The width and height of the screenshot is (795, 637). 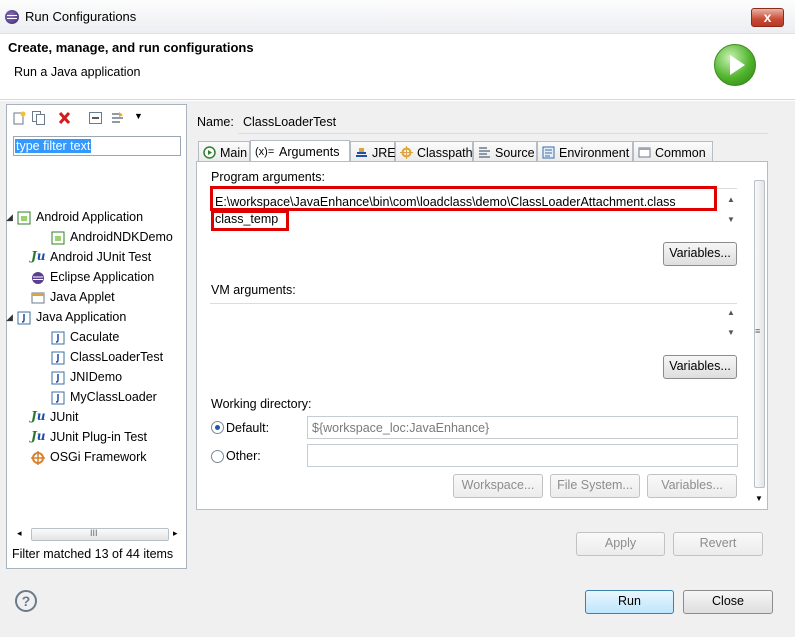 What do you see at coordinates (234, 153) in the screenshot?
I see `tab-label: Main` at bounding box center [234, 153].